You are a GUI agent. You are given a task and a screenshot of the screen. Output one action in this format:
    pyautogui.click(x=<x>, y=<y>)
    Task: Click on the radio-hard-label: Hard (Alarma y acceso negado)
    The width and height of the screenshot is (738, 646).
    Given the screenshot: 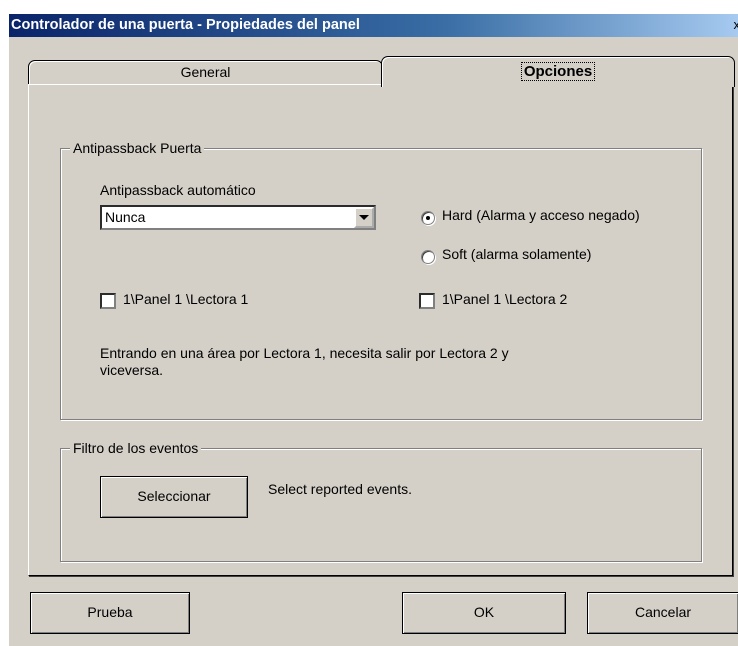 What is the action you would take?
    pyautogui.click(x=541, y=215)
    